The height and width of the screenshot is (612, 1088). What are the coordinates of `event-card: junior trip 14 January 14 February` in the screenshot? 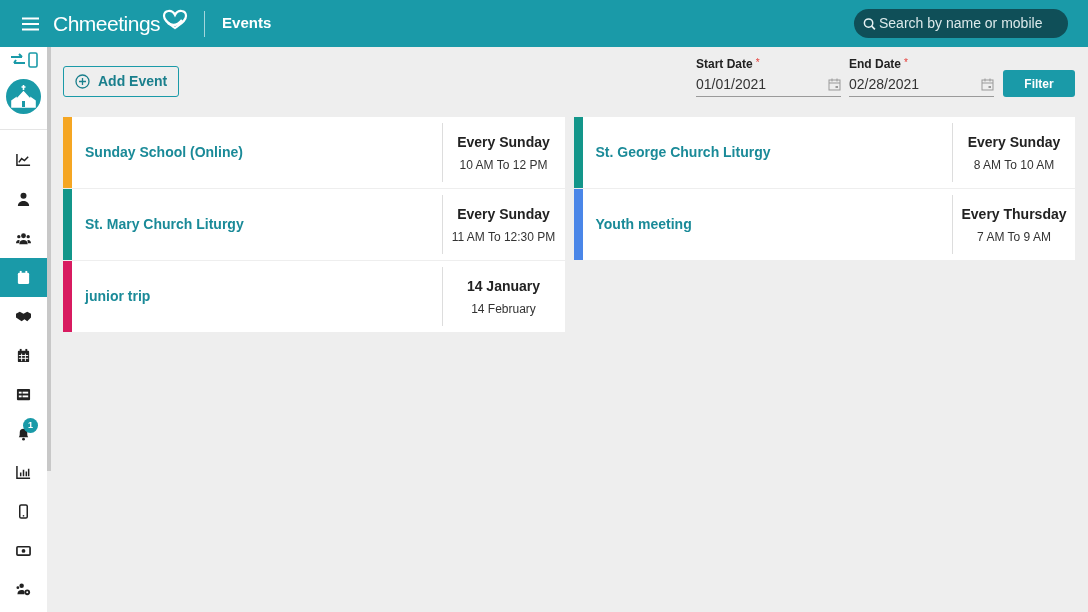 It's located at (314, 296).